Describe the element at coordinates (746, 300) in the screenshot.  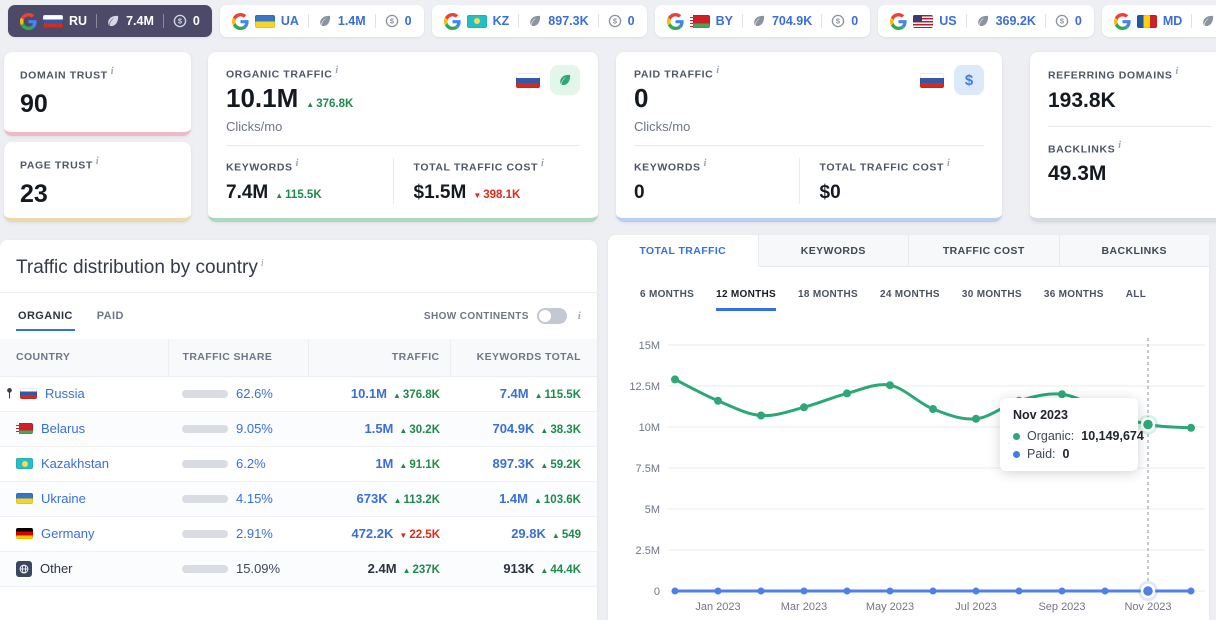
I see `range-12-months: 12 MONTHS` at that location.